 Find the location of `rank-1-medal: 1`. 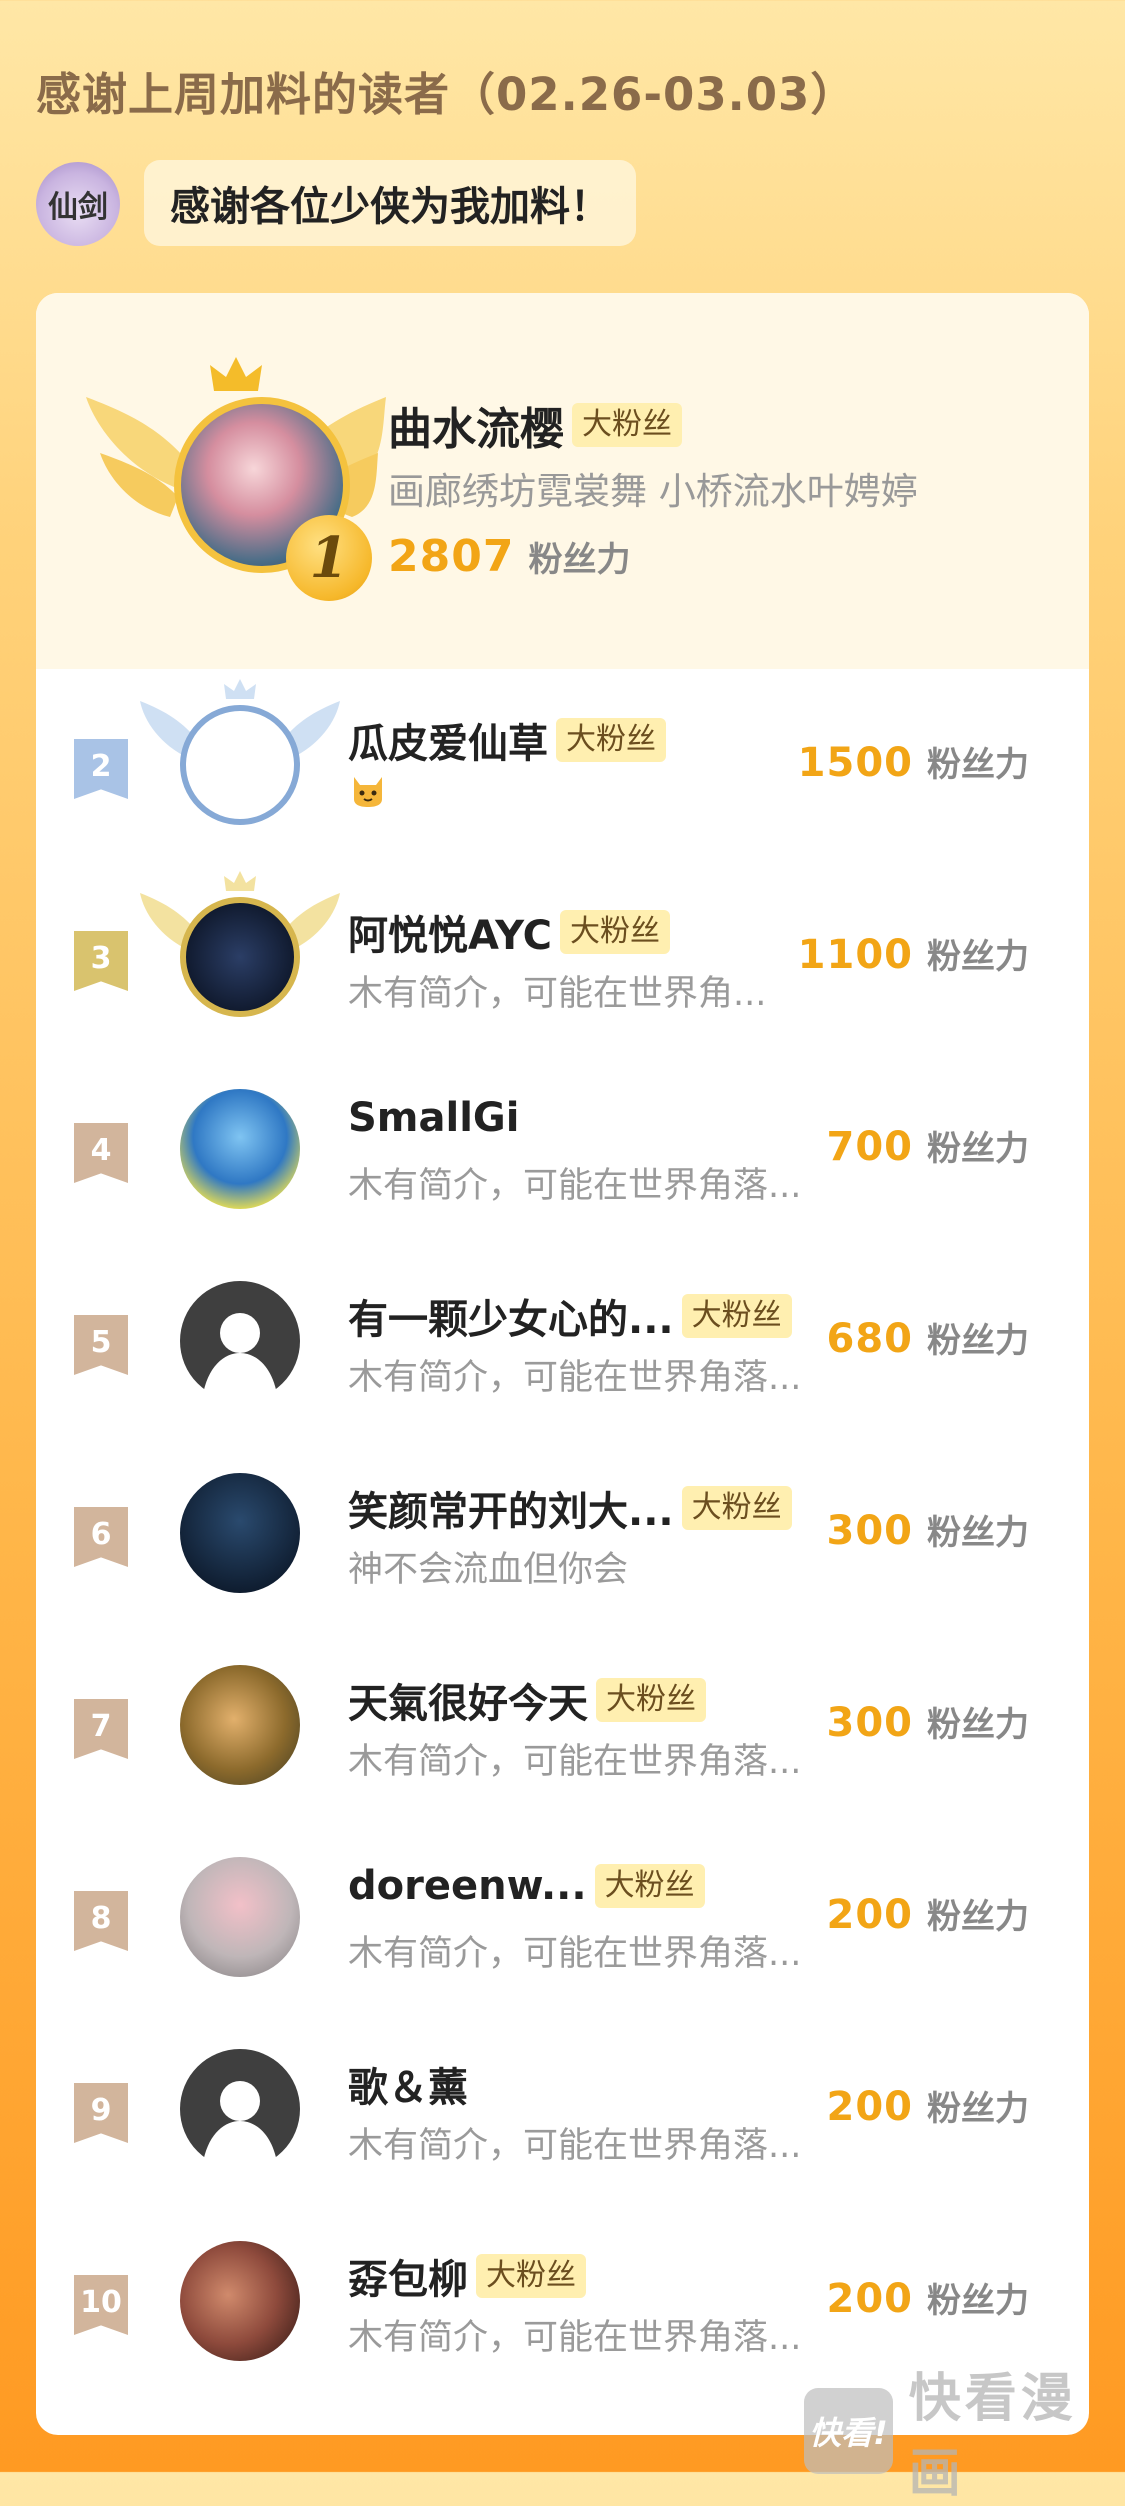

rank-1-medal: 1 is located at coordinates (329, 558).